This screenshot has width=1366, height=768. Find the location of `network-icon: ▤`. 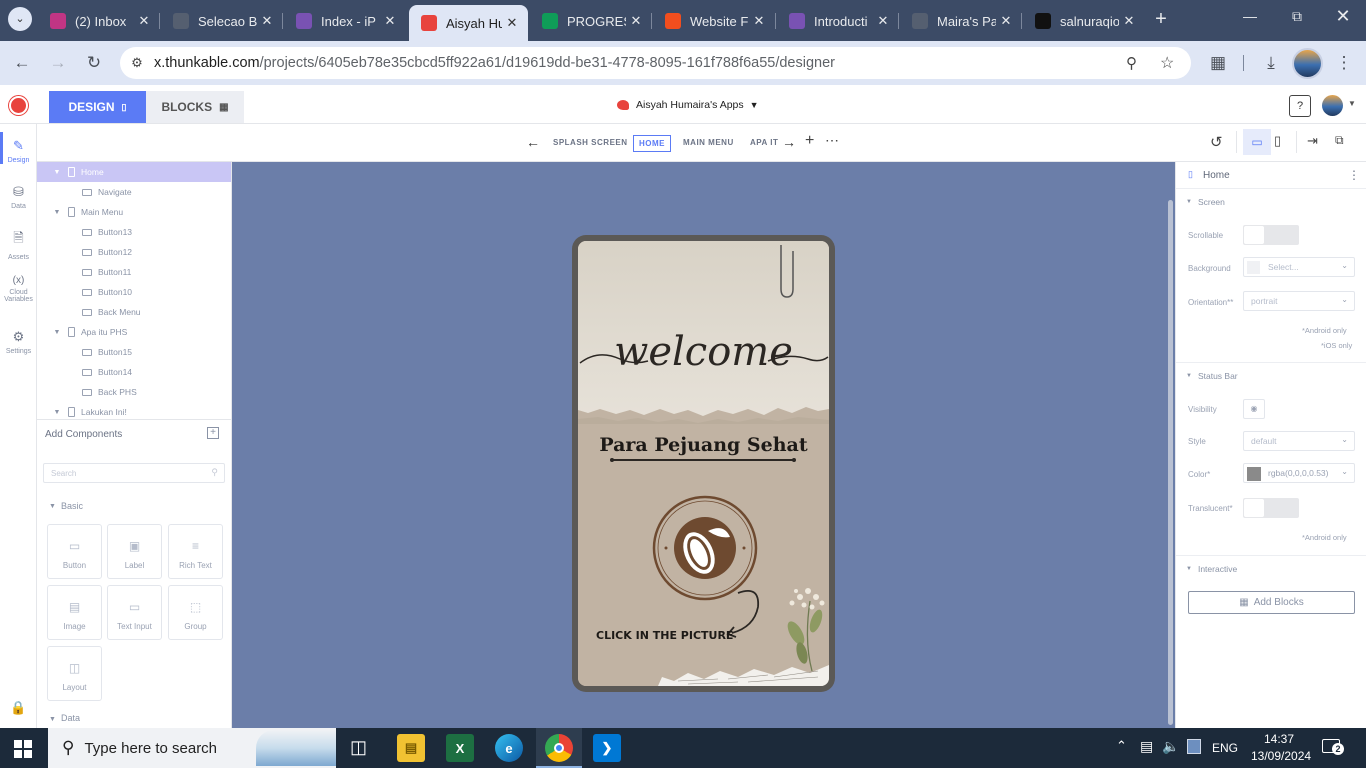

network-icon: ▤ is located at coordinates (1146, 746).